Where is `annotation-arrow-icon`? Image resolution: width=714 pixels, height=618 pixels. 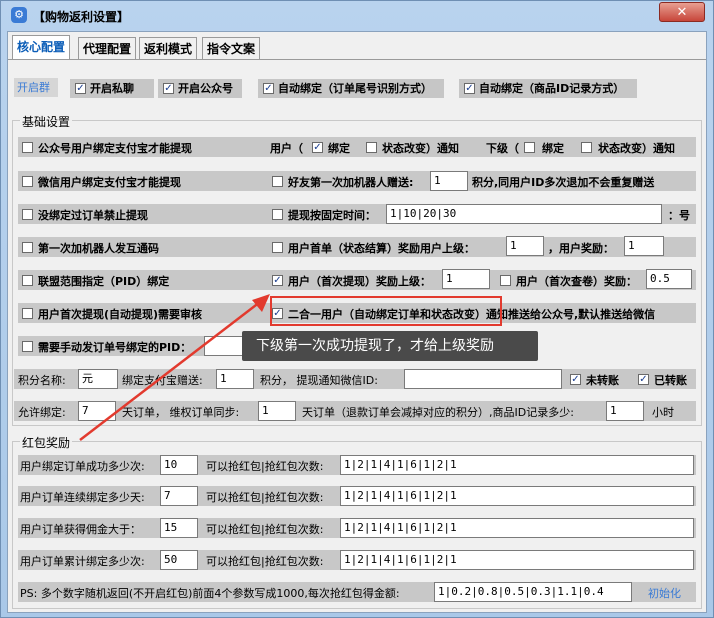
annotation-arrow-icon is located at coordinates (174, 367).